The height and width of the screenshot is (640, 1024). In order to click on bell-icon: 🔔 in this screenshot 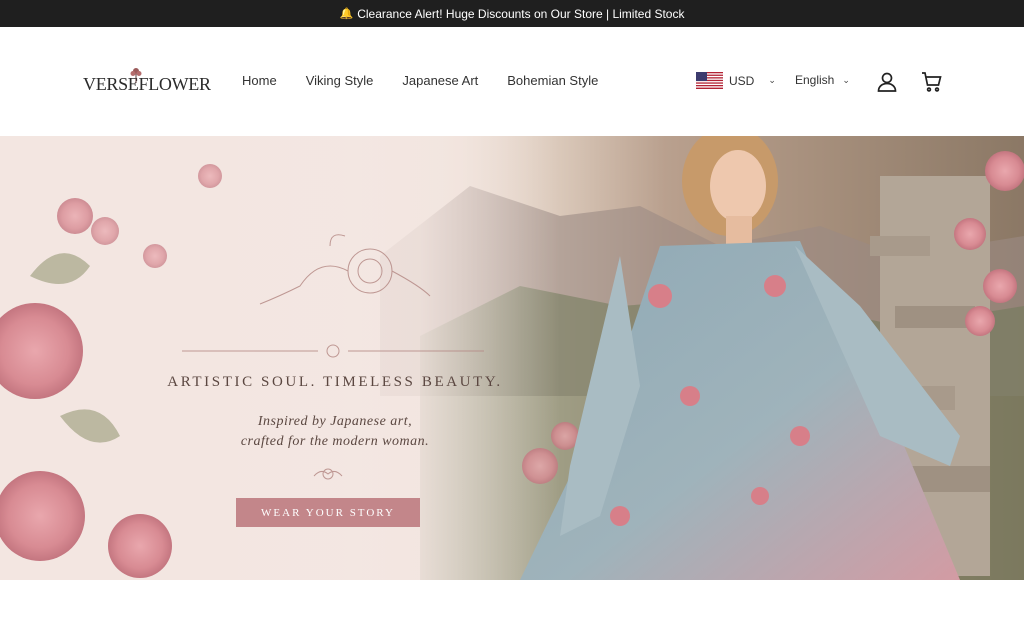, I will do `click(346, 14)`.